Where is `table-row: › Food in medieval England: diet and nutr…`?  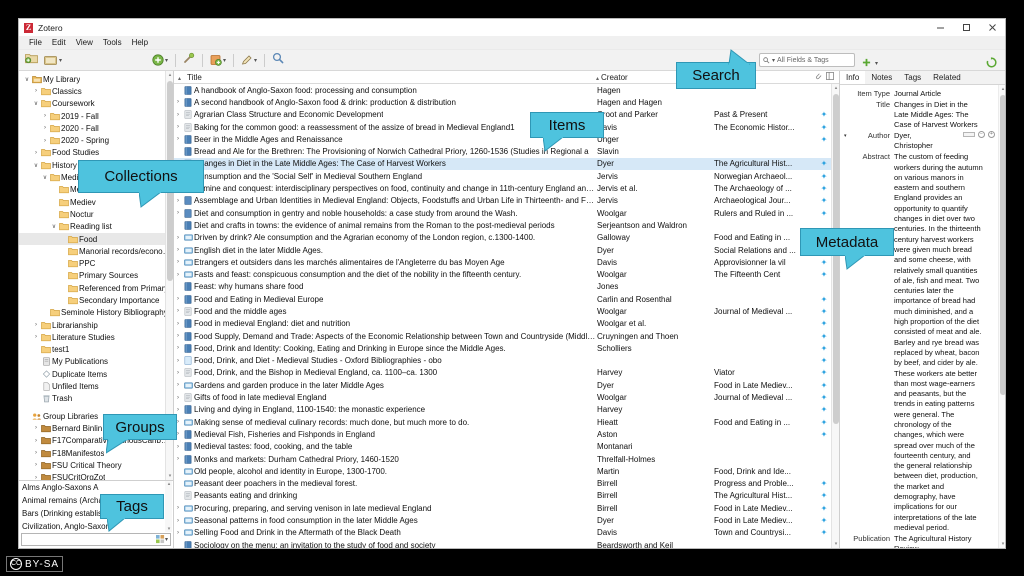
table-row: › Food in medieval England: diet and nutr… is located at coordinates (506, 324).